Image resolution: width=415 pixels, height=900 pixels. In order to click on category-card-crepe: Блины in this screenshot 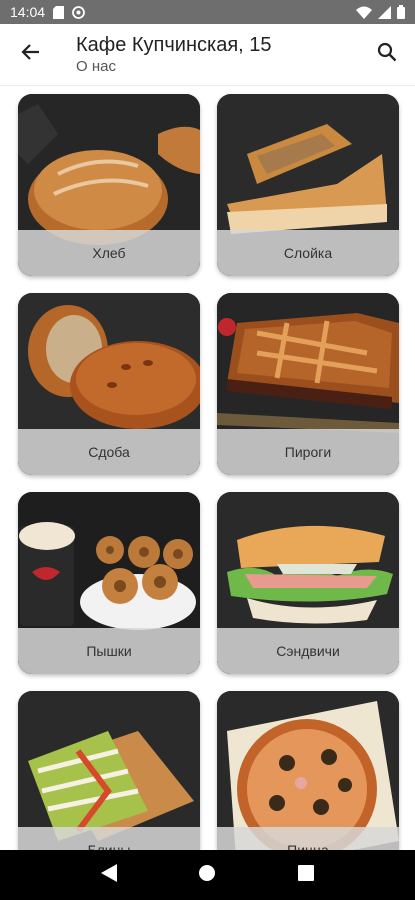, I will do `click(109, 770)`.